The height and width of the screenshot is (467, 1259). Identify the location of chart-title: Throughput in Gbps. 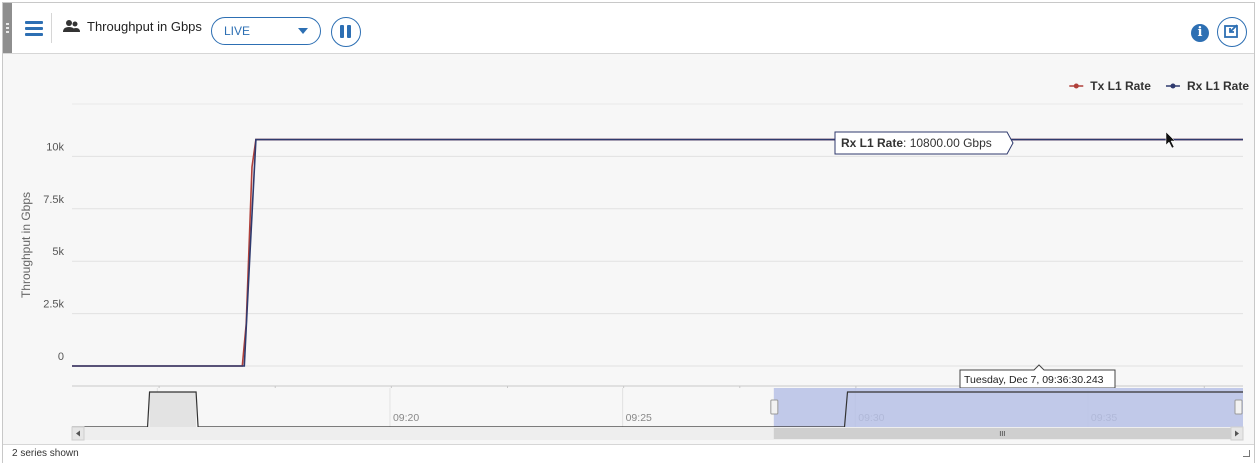
(144, 26).